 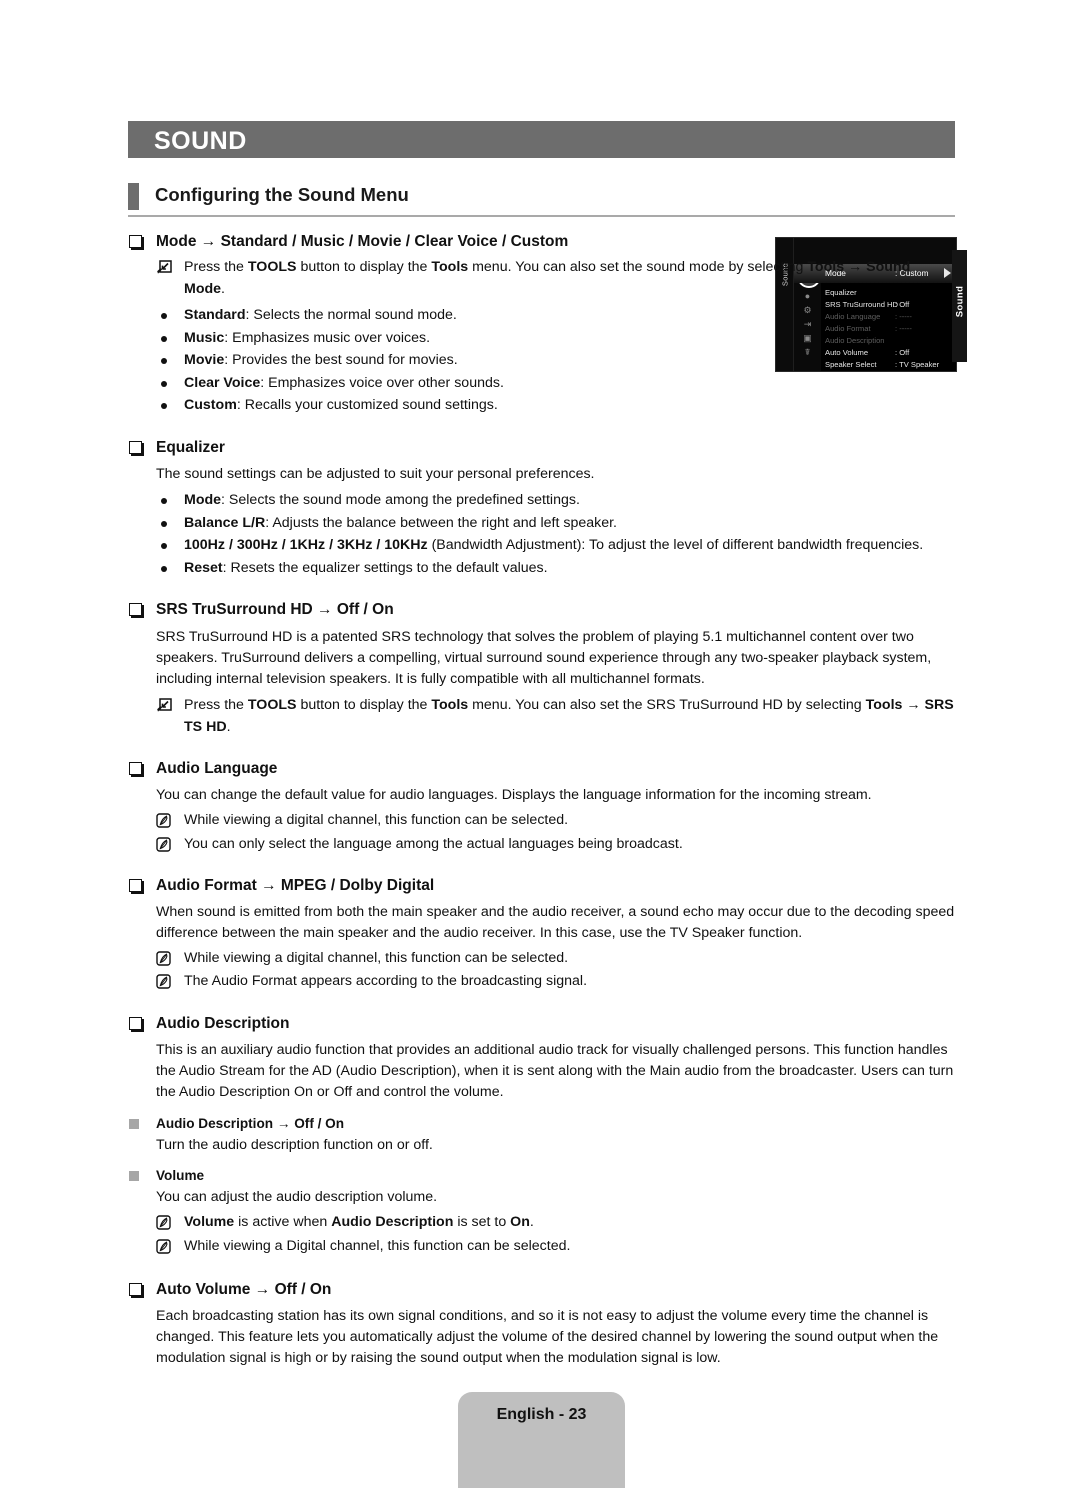 What do you see at coordinates (217, 769) in the screenshot?
I see `topic-audio-language-title: Audio Language` at bounding box center [217, 769].